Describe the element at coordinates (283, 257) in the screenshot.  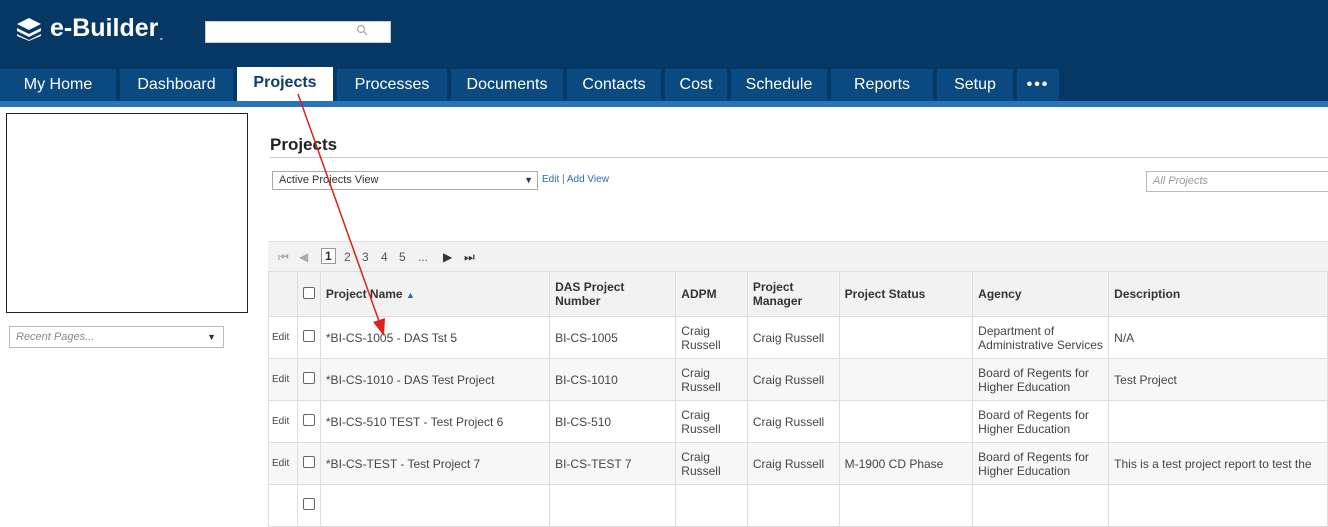
I see `first-page-icon: ⏮` at that location.